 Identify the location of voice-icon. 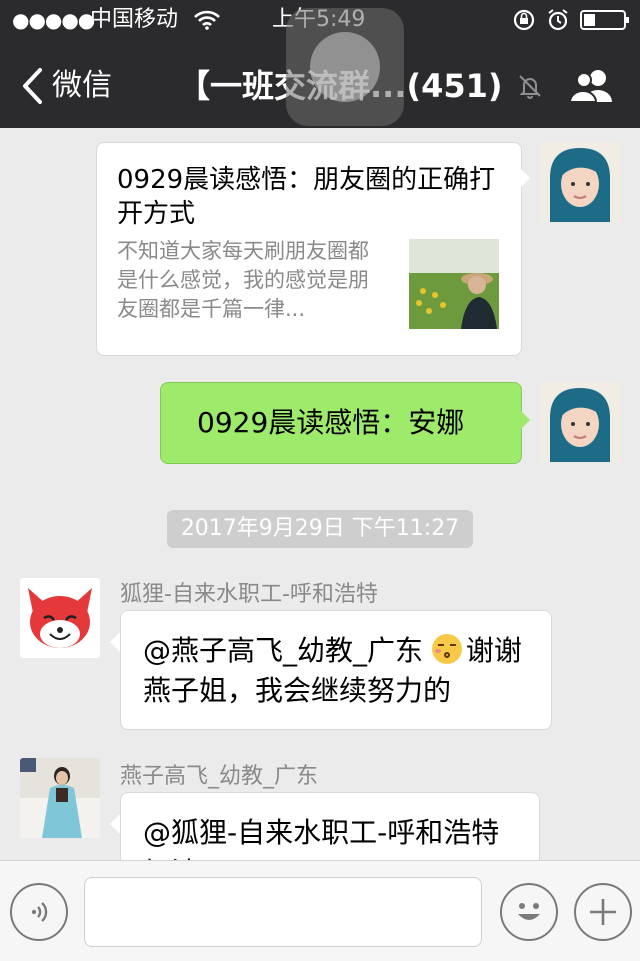
(39, 912).